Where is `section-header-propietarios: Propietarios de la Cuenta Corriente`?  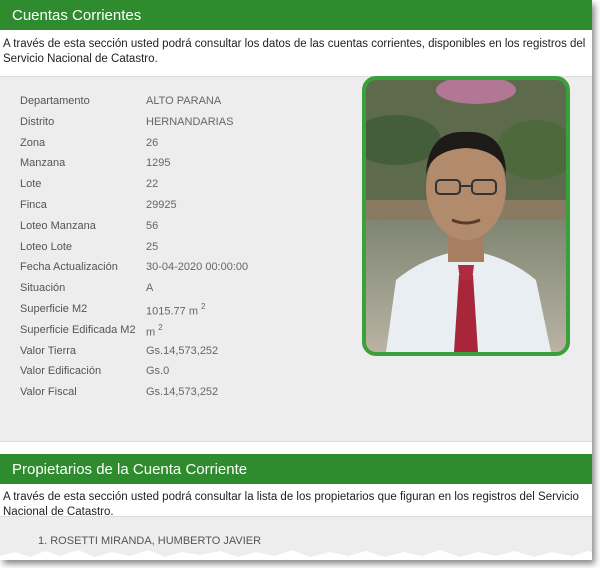 section-header-propietarios: Propietarios de la Cuenta Corriente is located at coordinates (296, 469).